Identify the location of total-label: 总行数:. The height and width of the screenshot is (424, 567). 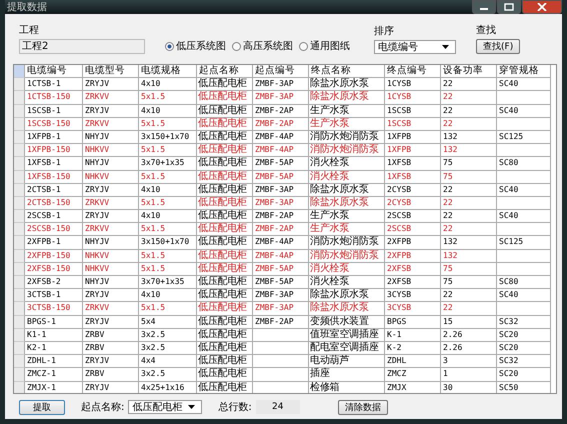
(235, 407).